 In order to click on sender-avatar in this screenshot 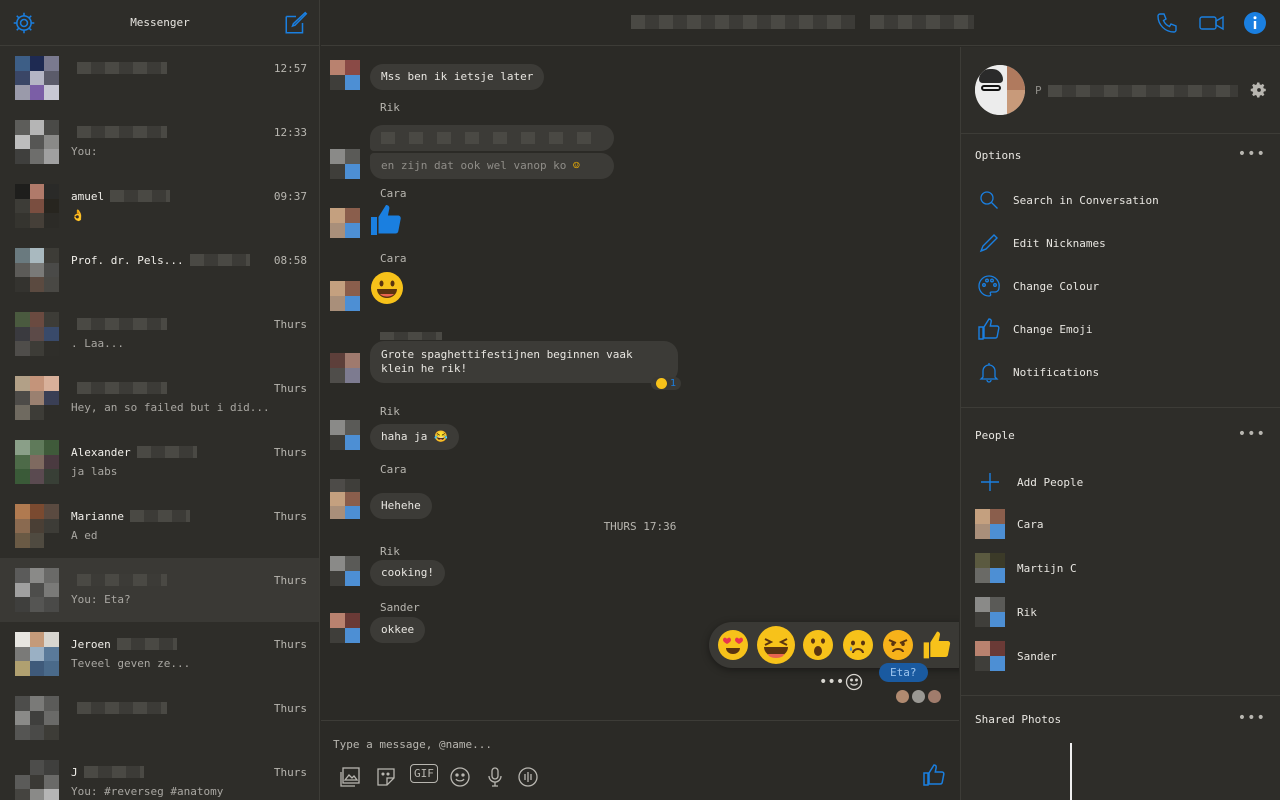, I will do `click(345, 628)`.